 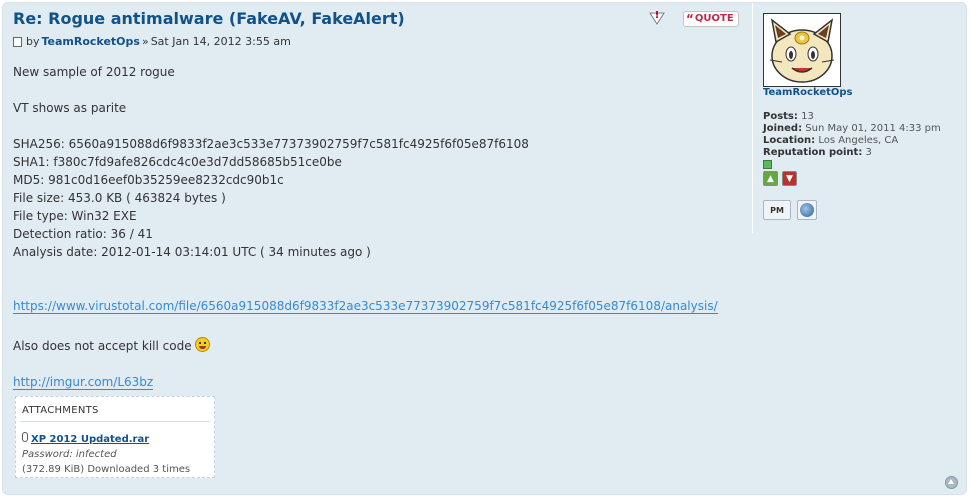 I want to click on joined-date: Sun May 01, 2011 4:33 pm, so click(x=873, y=128).